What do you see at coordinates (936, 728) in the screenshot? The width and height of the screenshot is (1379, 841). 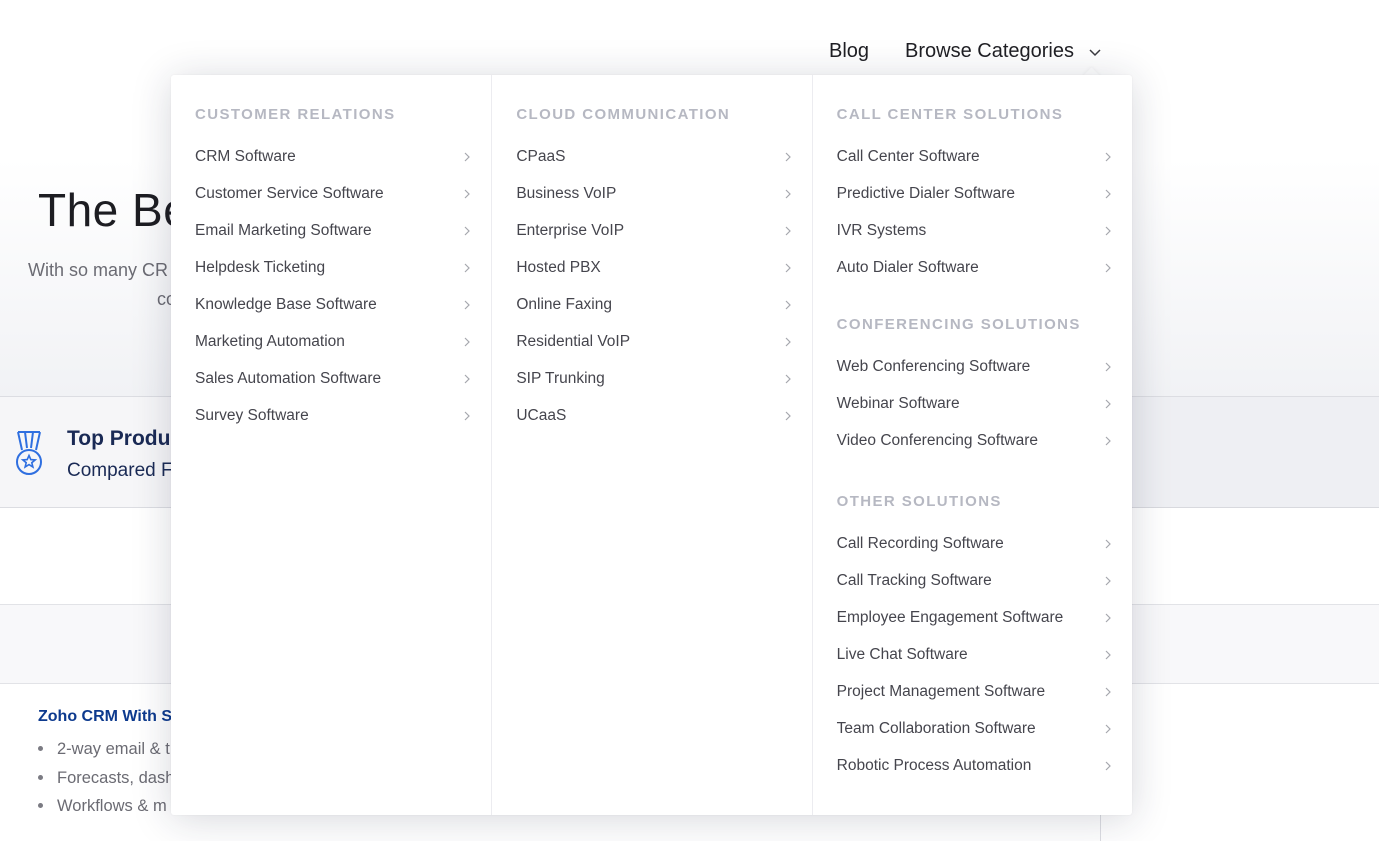 I see `menu-item-label: Team Collaboration Software` at bounding box center [936, 728].